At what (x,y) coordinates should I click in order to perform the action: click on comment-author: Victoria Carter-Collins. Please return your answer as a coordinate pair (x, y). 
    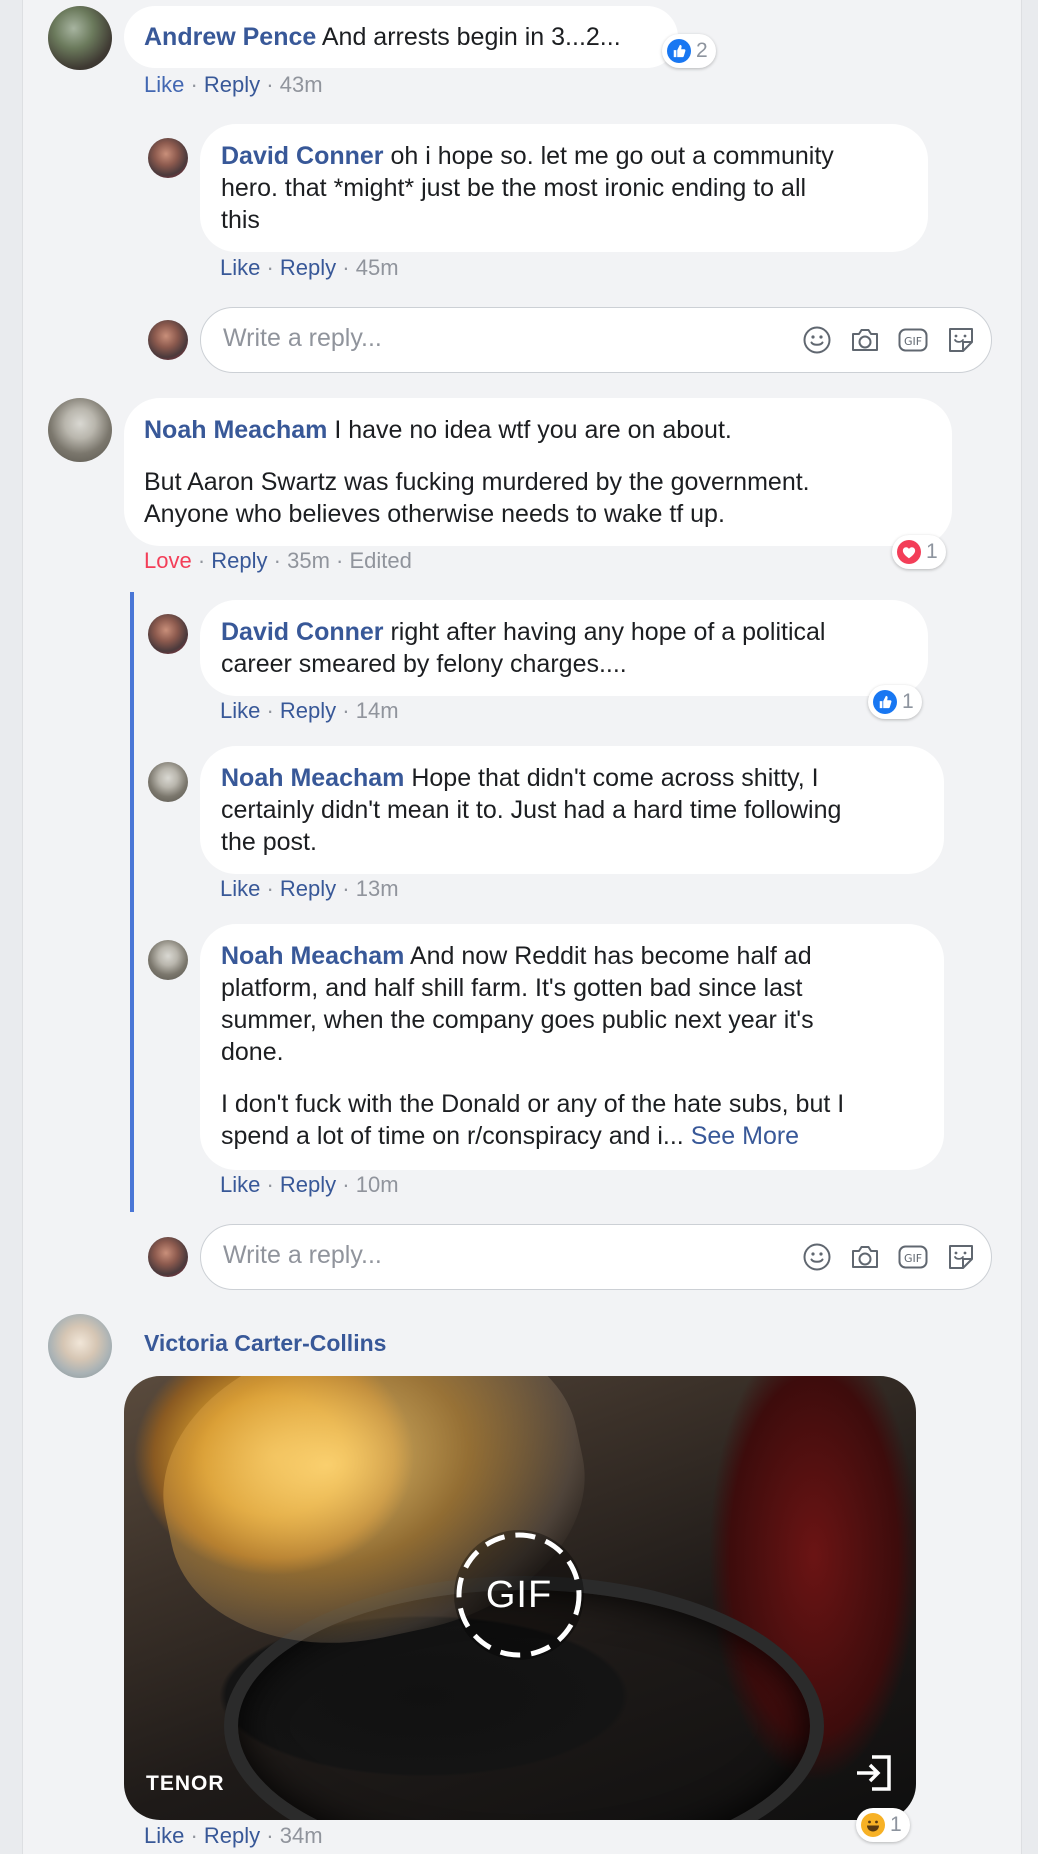
    Looking at the image, I should click on (265, 1343).